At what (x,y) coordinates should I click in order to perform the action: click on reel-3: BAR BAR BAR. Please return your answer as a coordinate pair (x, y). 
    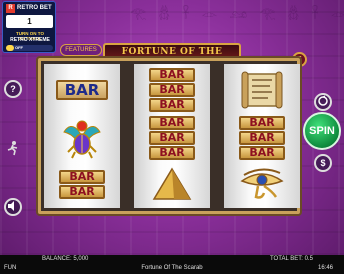
    Looking at the image, I should click on (262, 136).